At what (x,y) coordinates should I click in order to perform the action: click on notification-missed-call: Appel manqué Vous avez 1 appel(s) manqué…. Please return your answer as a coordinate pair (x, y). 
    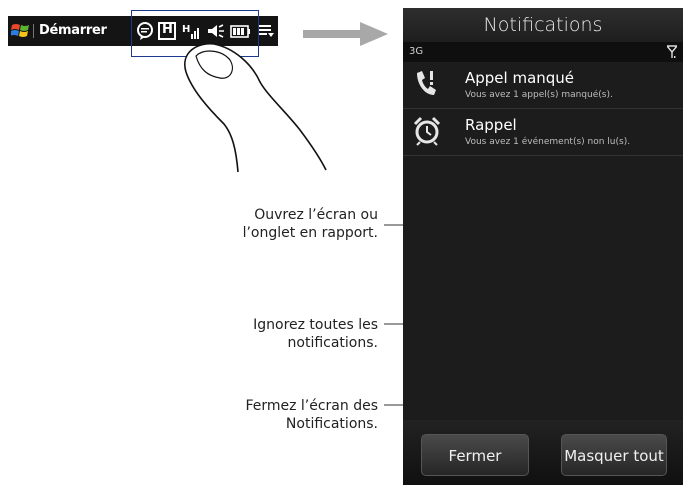
    Looking at the image, I should click on (543, 85).